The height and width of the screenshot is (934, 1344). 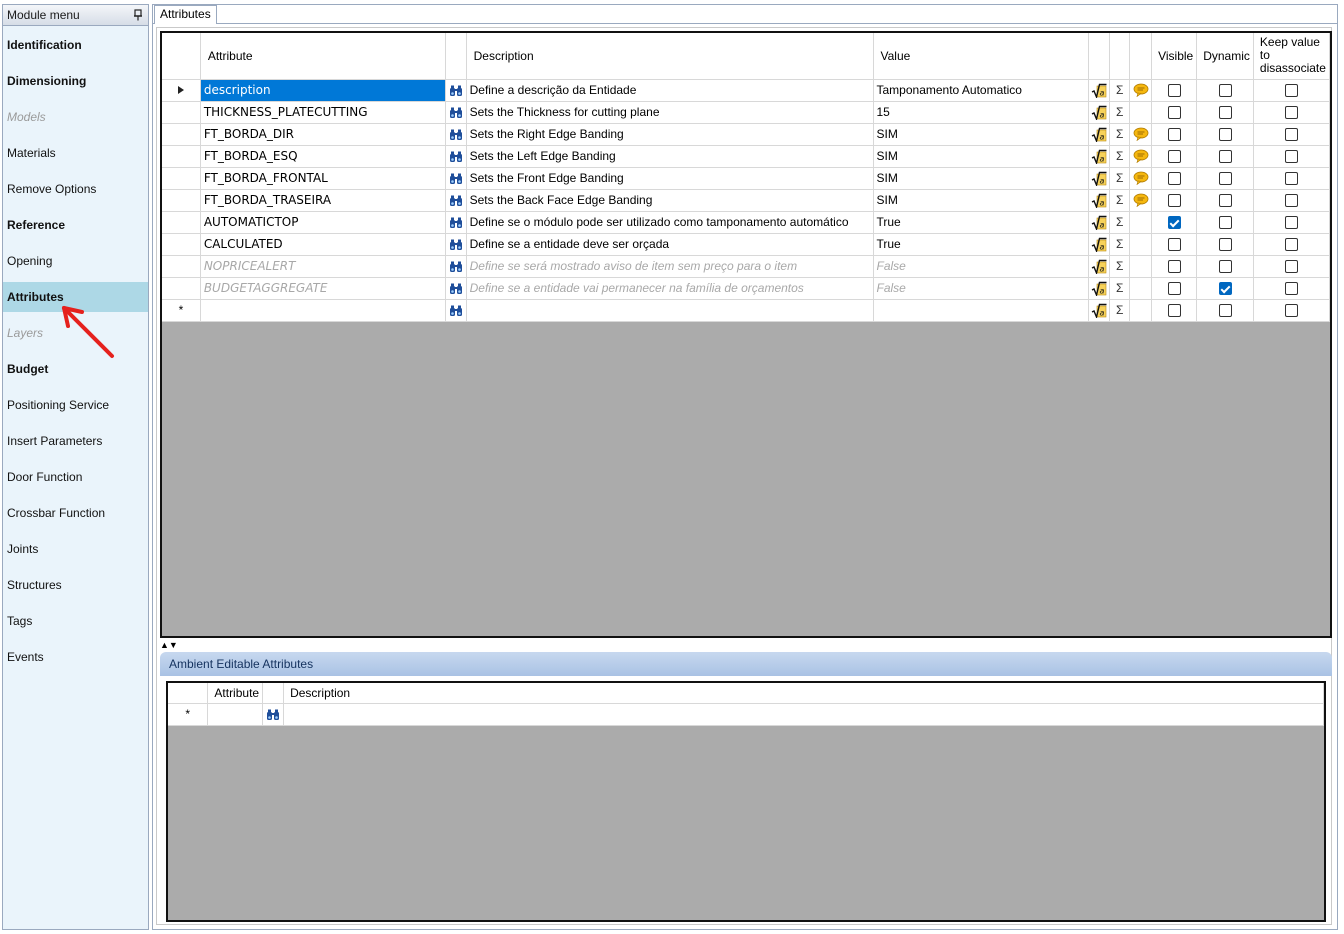 What do you see at coordinates (981, 310) in the screenshot?
I see `new-value-cell` at bounding box center [981, 310].